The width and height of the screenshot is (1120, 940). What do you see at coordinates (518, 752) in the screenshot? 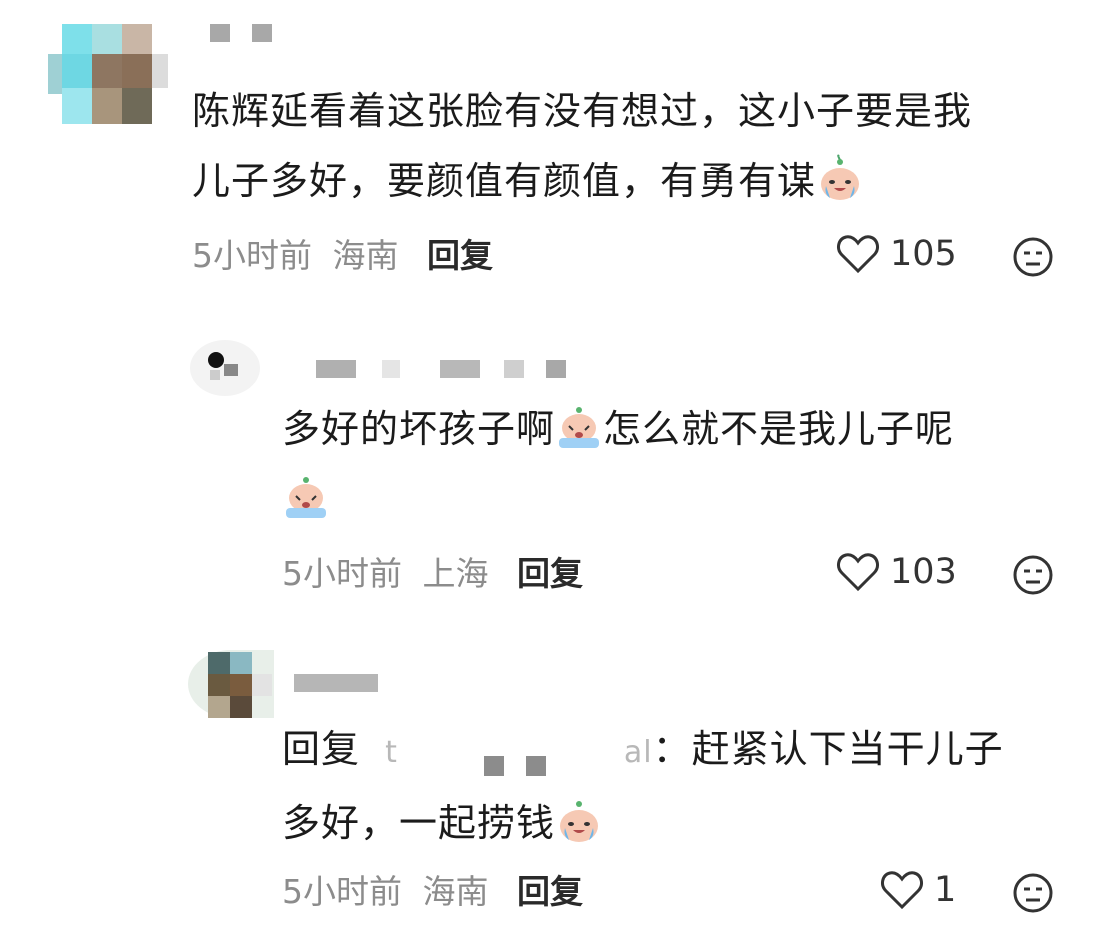
I see `reply-to-username: t al` at bounding box center [518, 752].